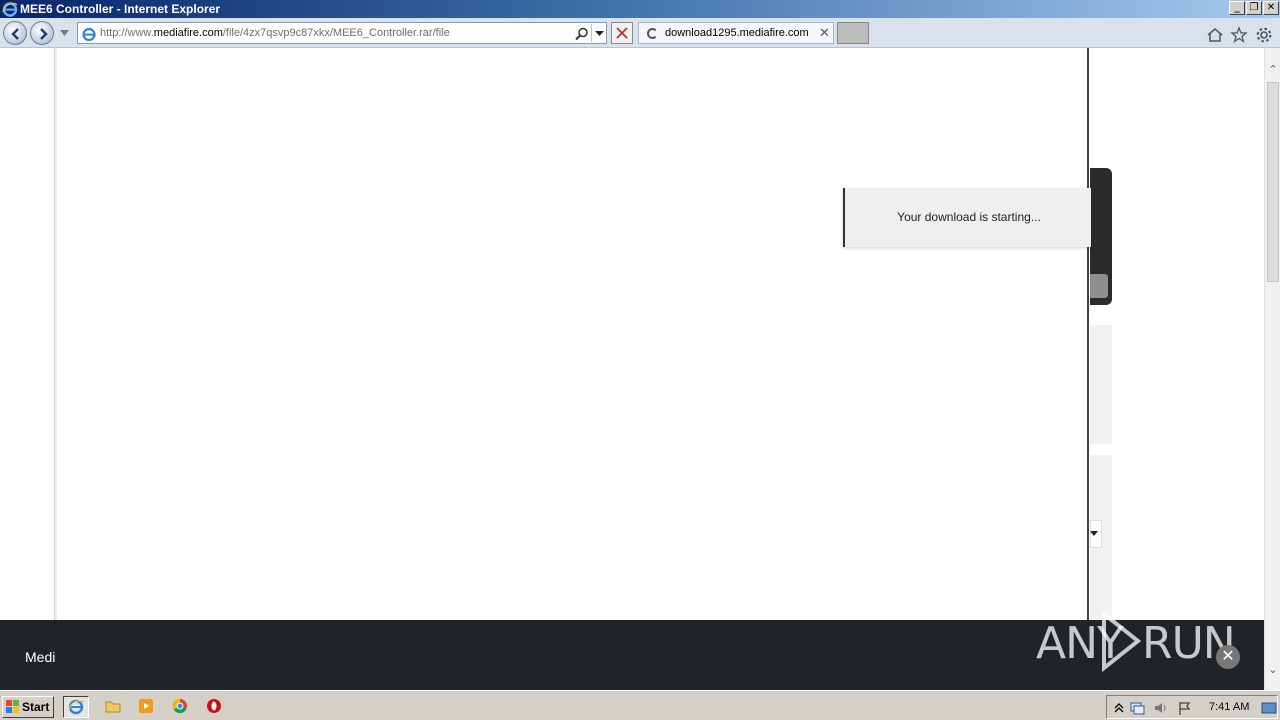 This screenshot has height=720, width=1280. I want to click on taskbar-chrome, so click(181, 707).